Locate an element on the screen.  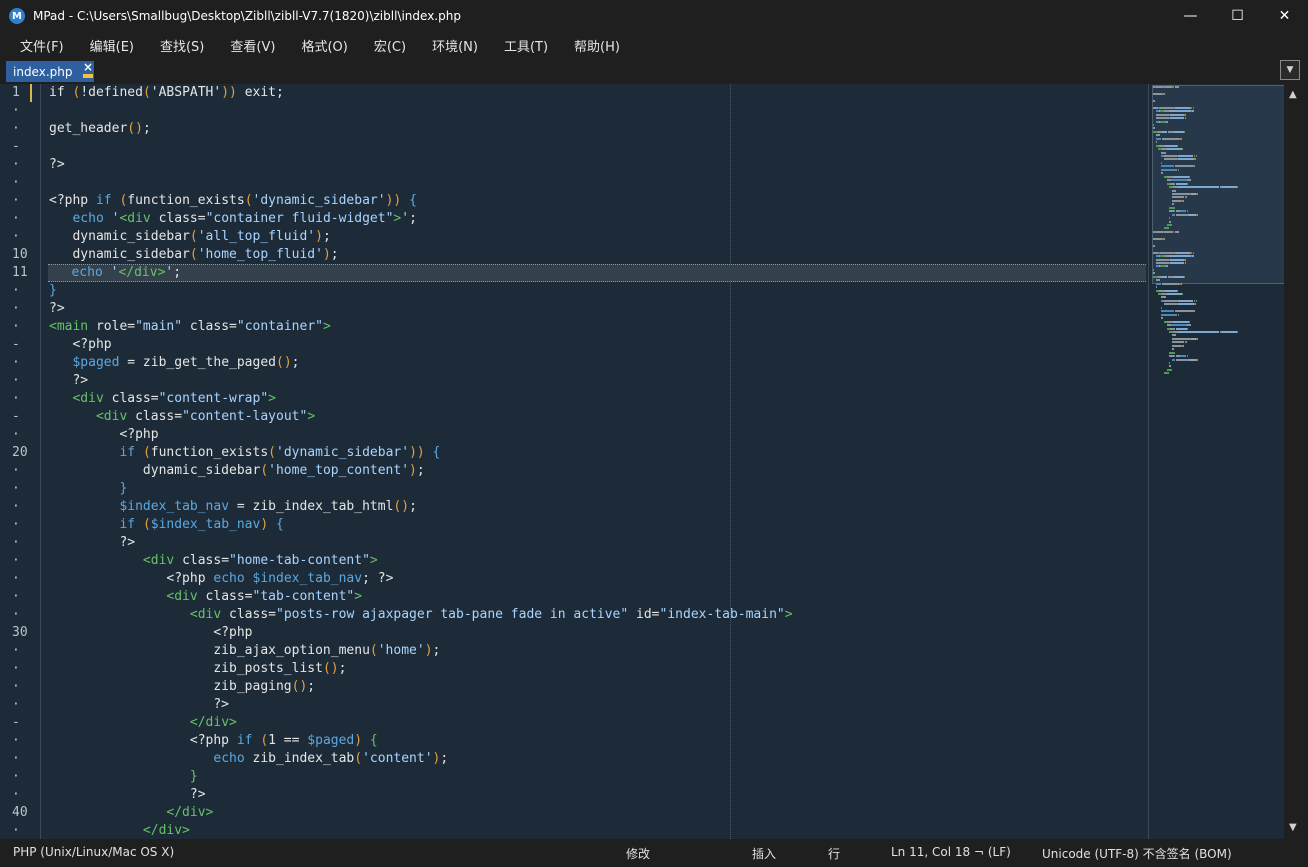
maximize-button: ☐ is located at coordinates (1237, 16).